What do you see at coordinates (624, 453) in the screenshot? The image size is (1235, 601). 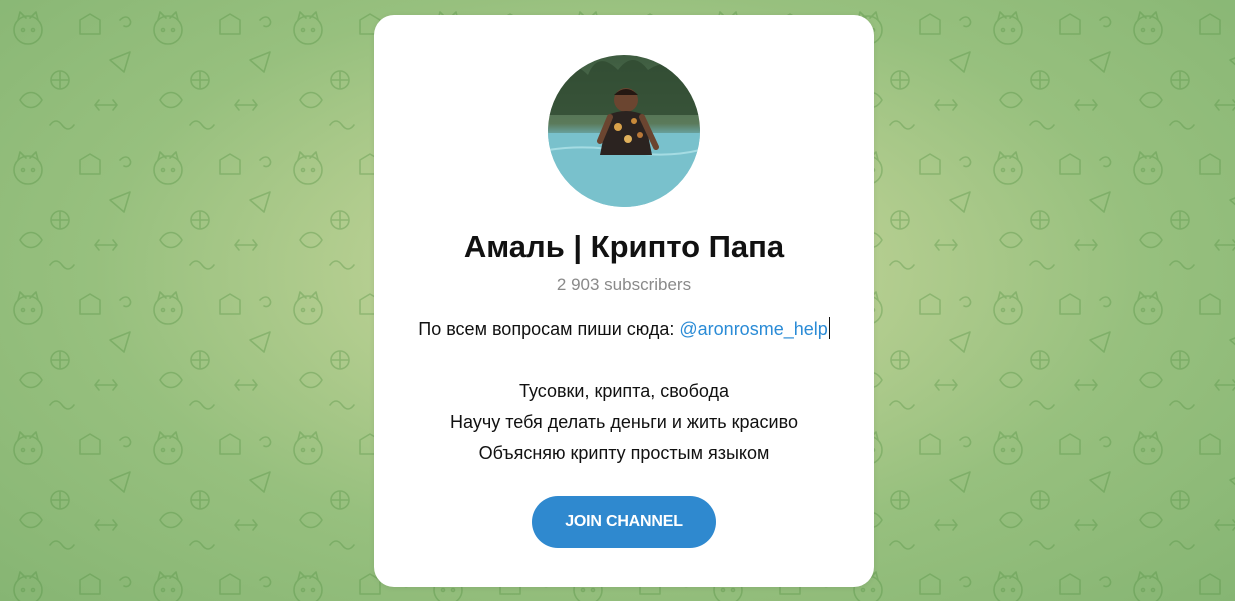 I see `description-line-3: Объясняю крипту простым языком` at bounding box center [624, 453].